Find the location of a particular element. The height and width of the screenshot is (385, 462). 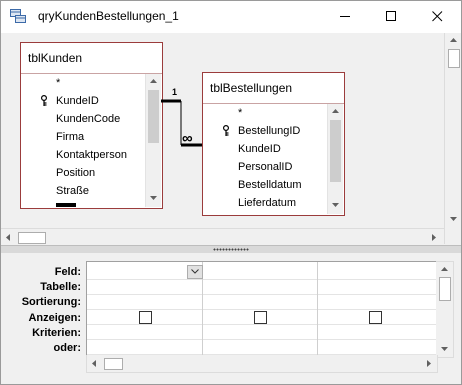

row-label-sortierung: Sortierung: is located at coordinates (51, 302).